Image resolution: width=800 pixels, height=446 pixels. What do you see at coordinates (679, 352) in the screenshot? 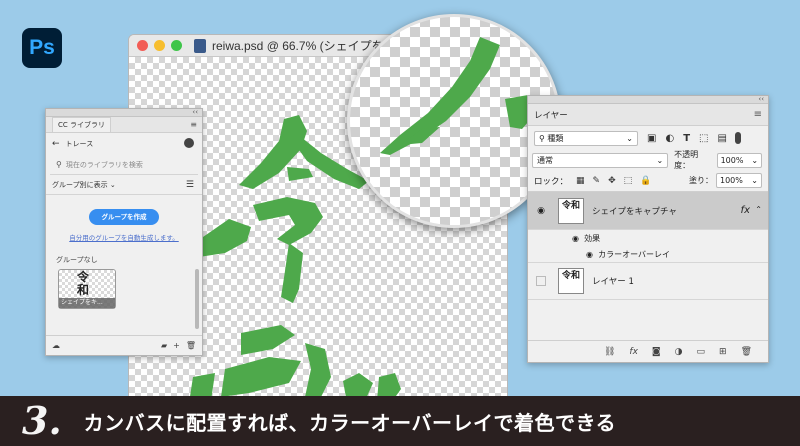
I see `adjustment-layer-icon: ◑` at bounding box center [679, 352].